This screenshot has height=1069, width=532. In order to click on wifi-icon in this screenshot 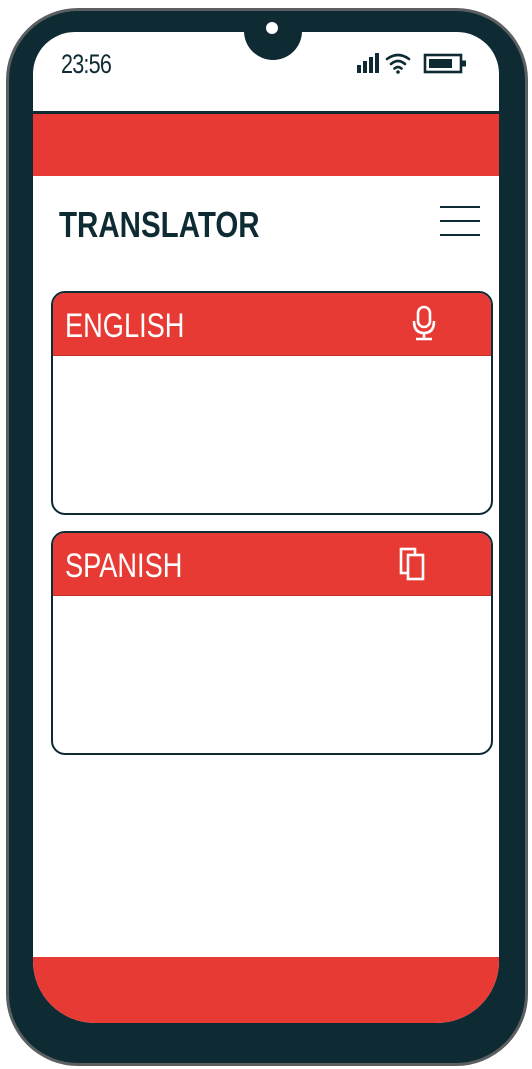, I will do `click(398, 63)`.